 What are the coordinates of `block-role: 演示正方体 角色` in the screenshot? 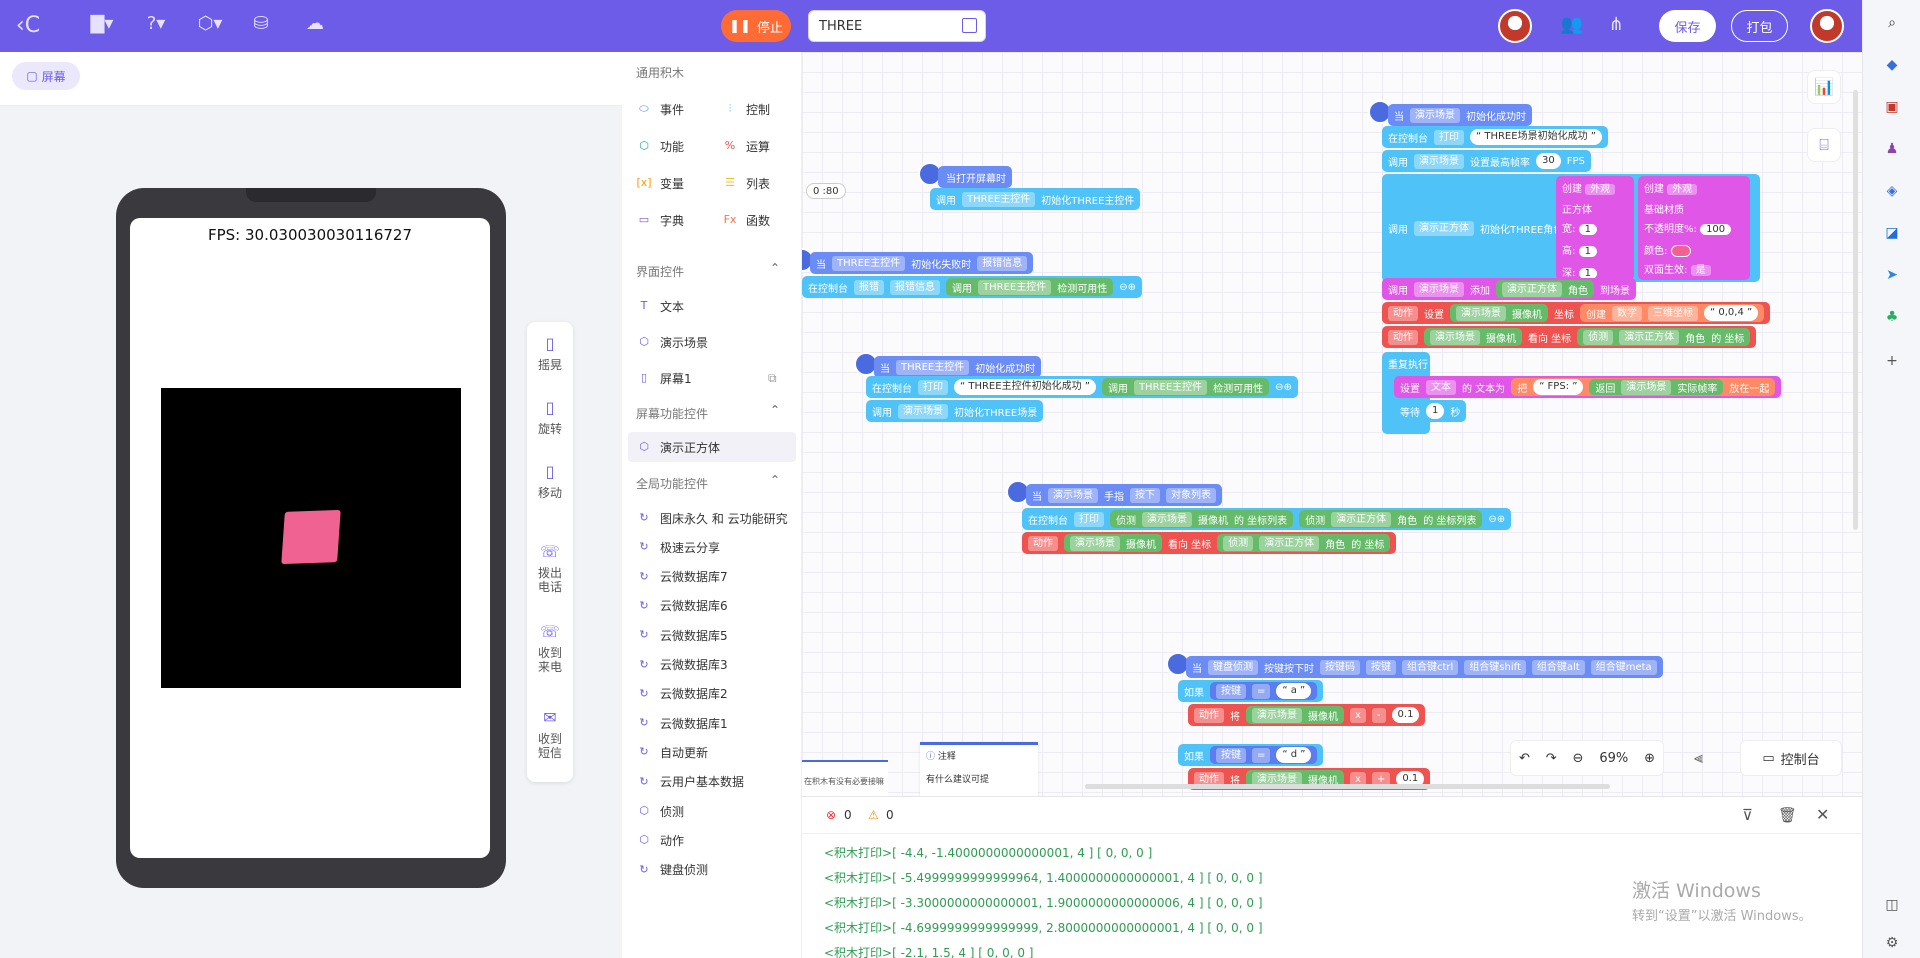 It's located at (1545, 289).